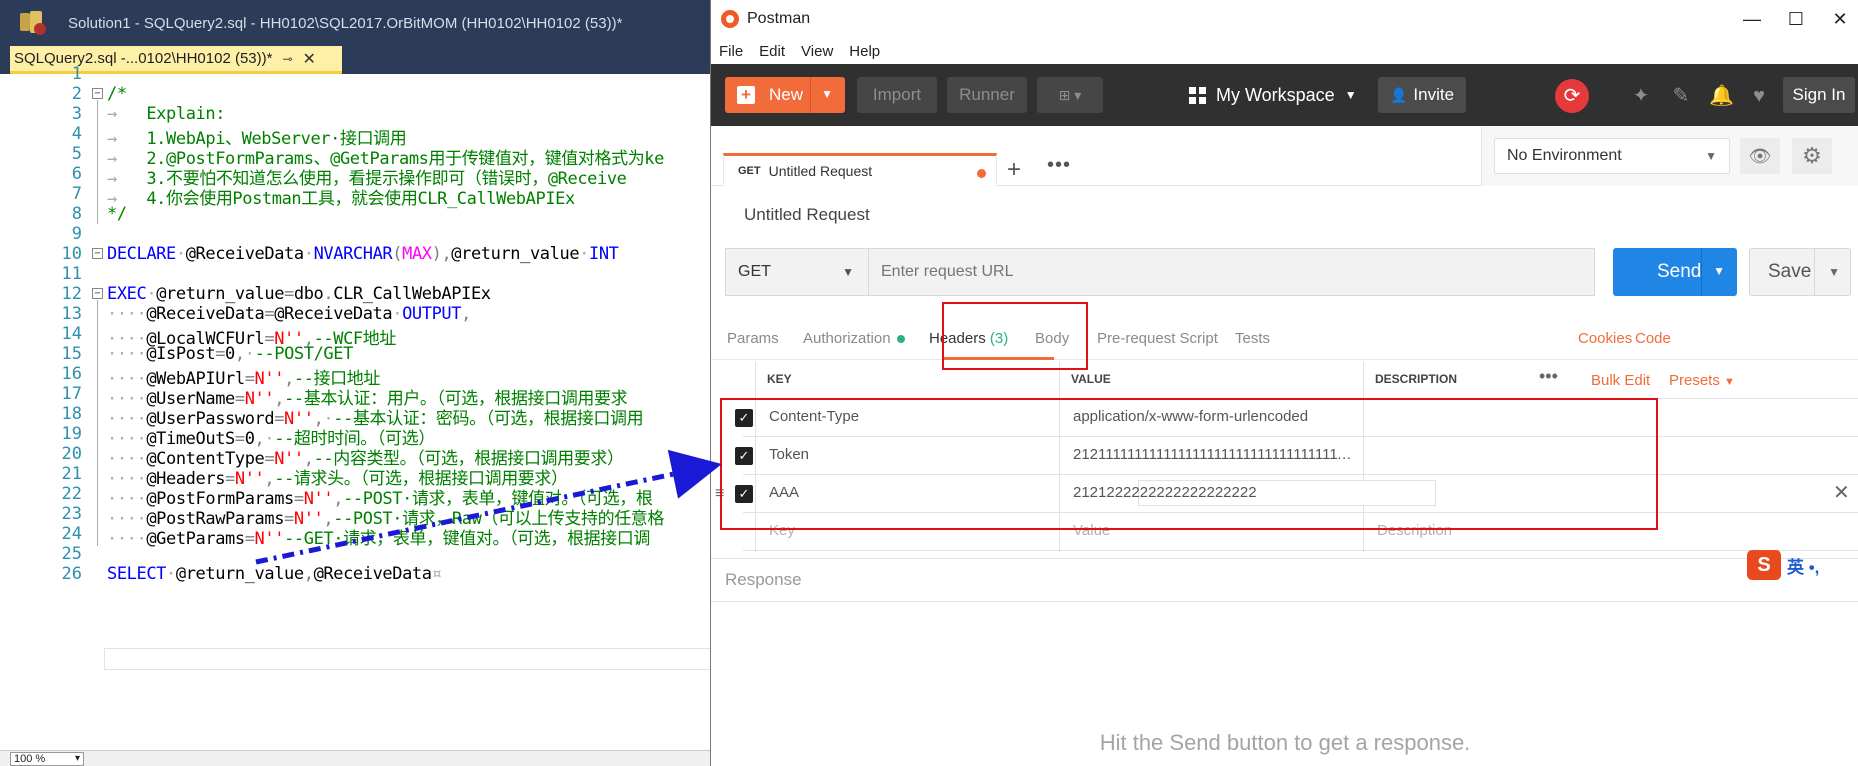 The height and width of the screenshot is (766, 1858). Describe the element at coordinates (987, 95) in the screenshot. I see `runner-button: Runner` at that location.